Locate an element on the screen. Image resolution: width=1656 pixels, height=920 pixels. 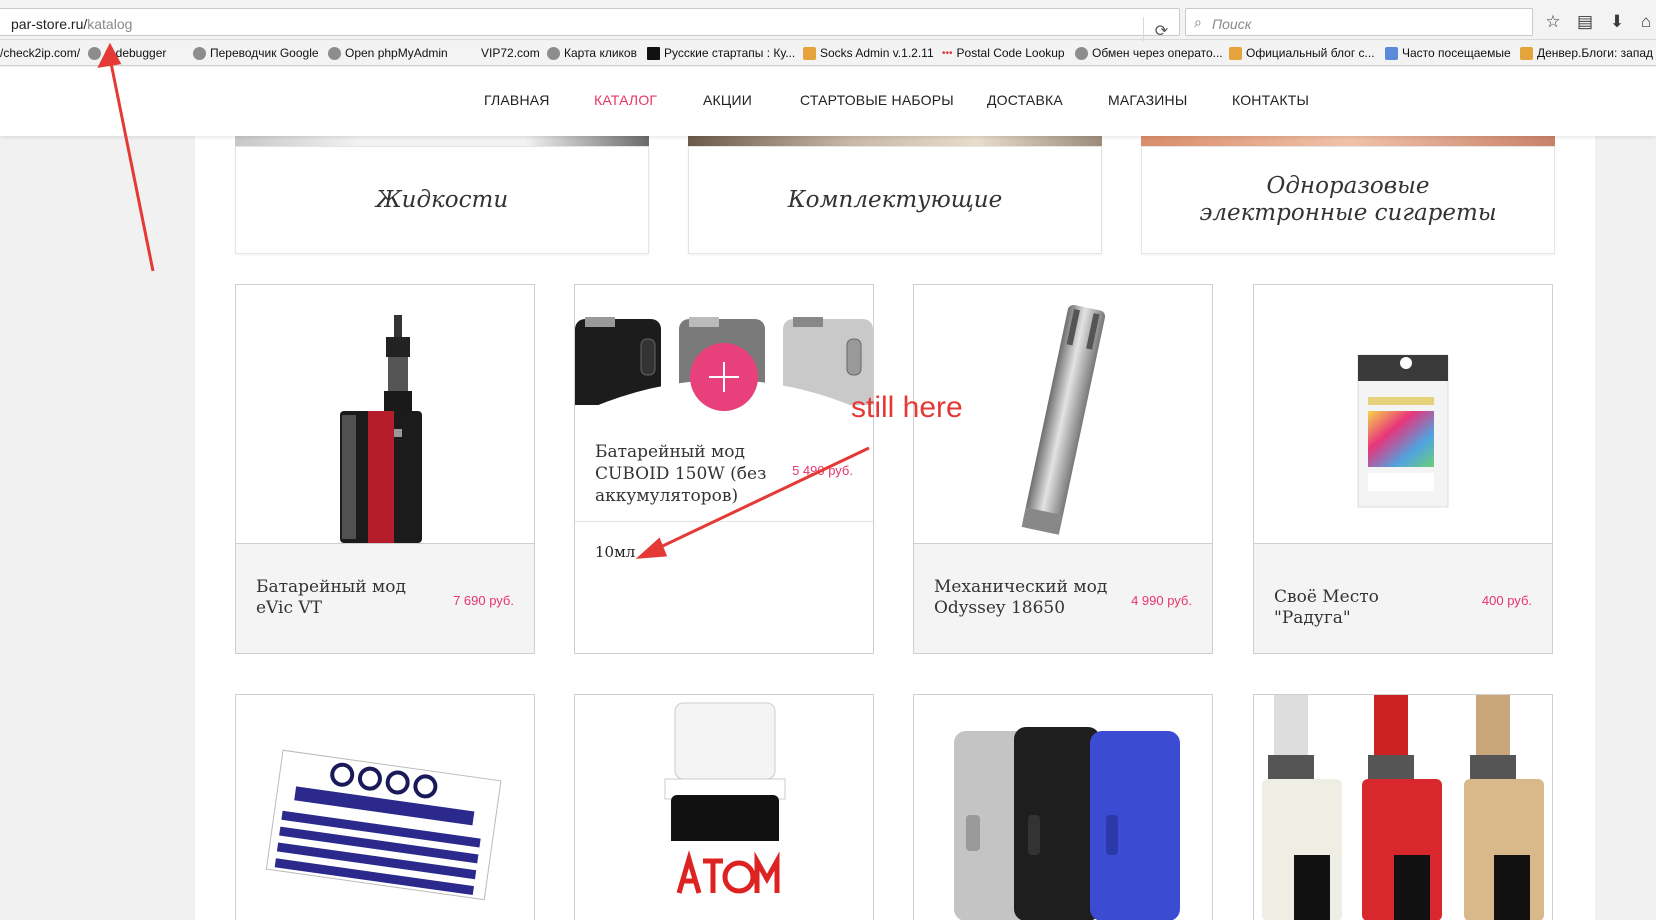
category-liquids: Жидкости is located at coordinates (442, 200).